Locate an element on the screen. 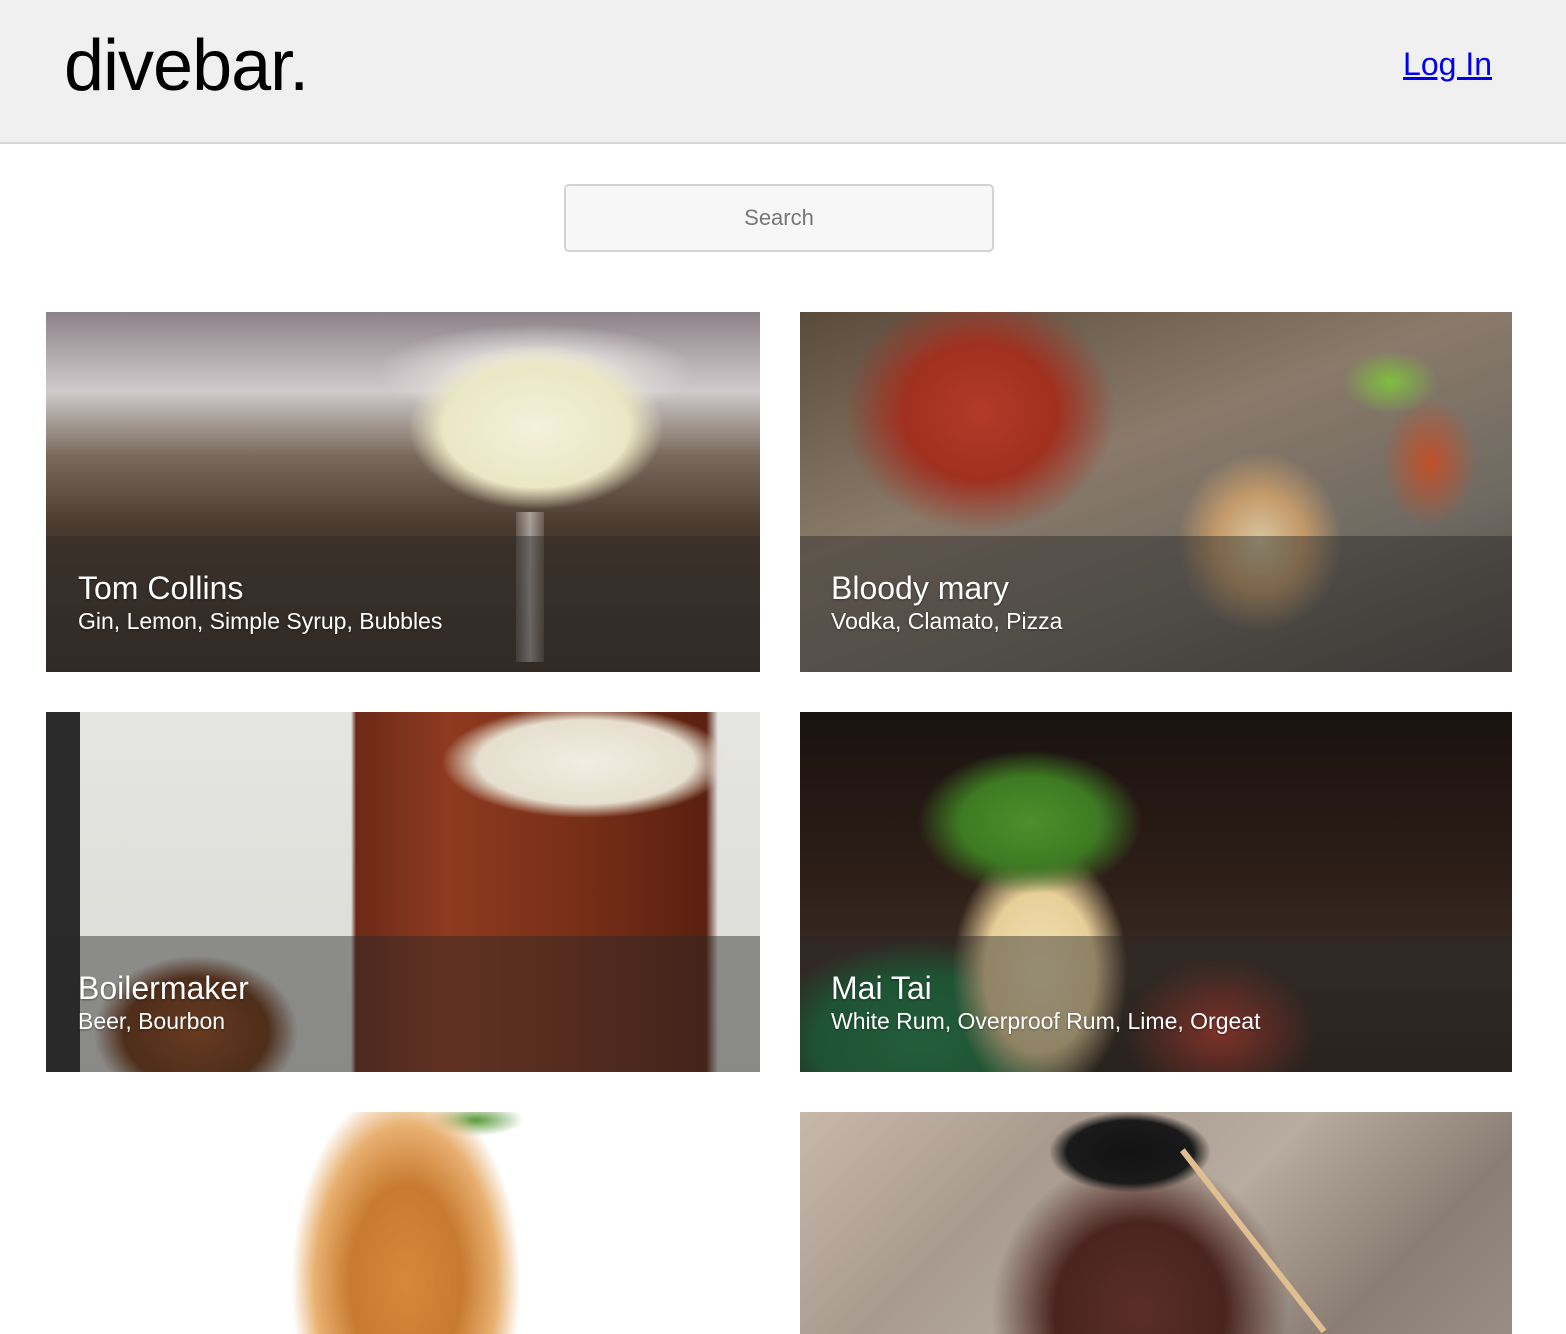 The image size is (1566, 1334). drink-card-boilermaker: Boilermaker Beer, Bourbon is located at coordinates (403, 892).